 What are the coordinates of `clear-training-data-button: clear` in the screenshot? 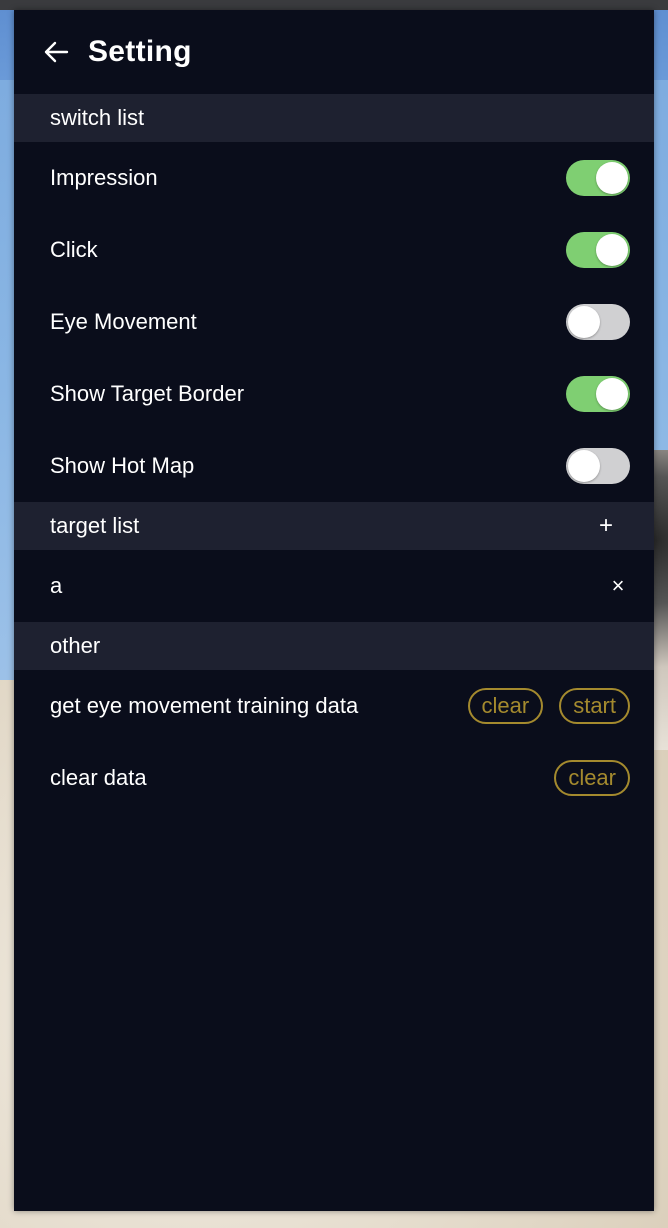 It's located at (505, 706).